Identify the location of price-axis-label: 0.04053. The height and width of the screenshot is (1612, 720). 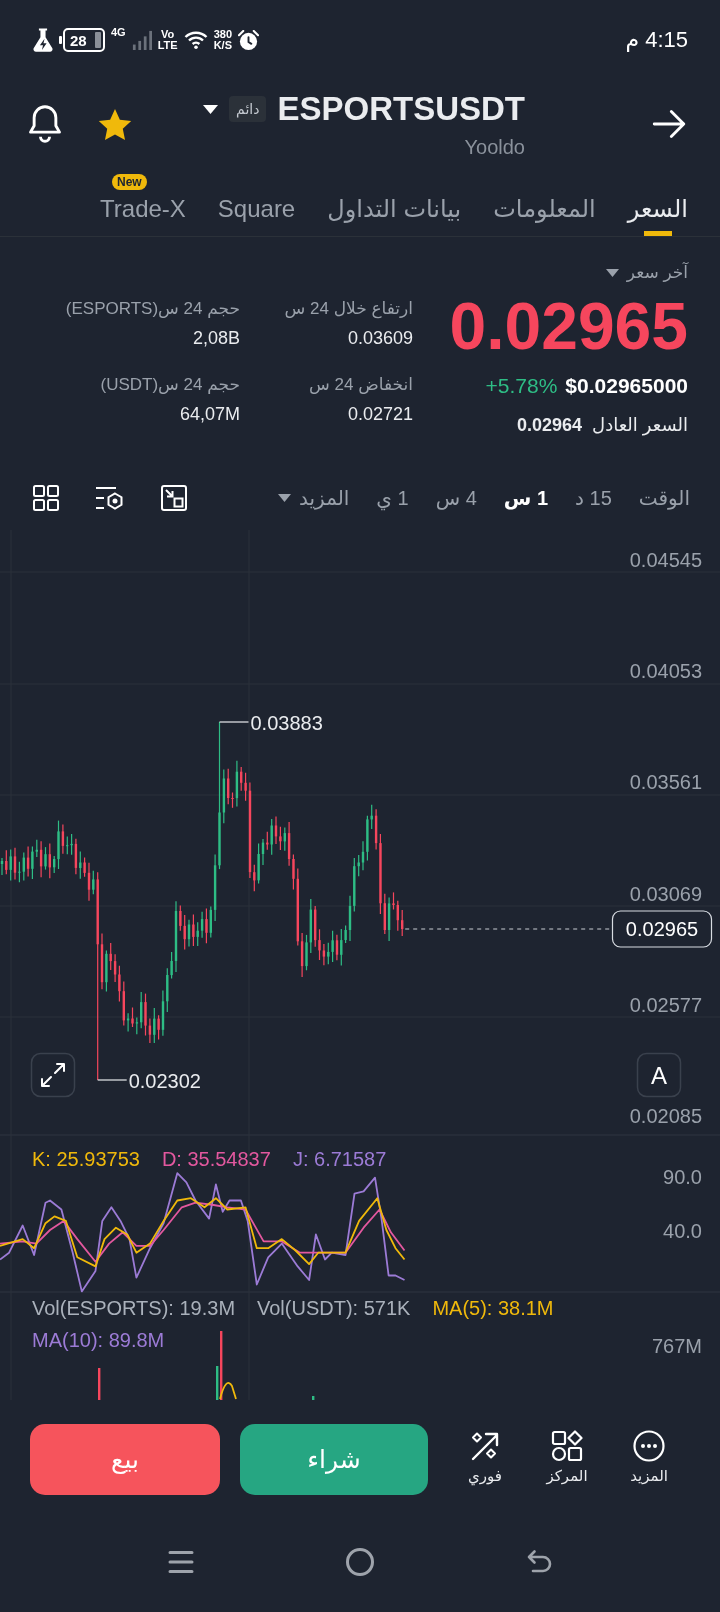
(665, 671).